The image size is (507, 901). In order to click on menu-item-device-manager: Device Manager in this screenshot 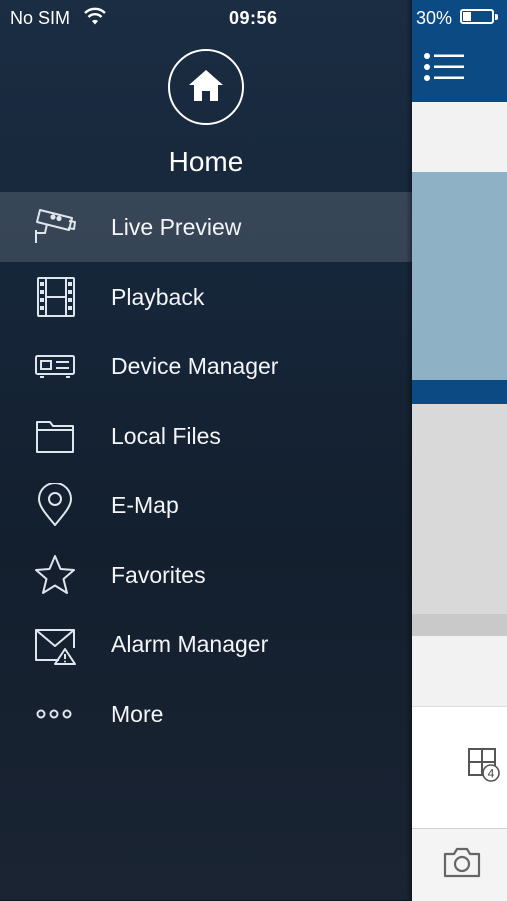, I will do `click(206, 366)`.